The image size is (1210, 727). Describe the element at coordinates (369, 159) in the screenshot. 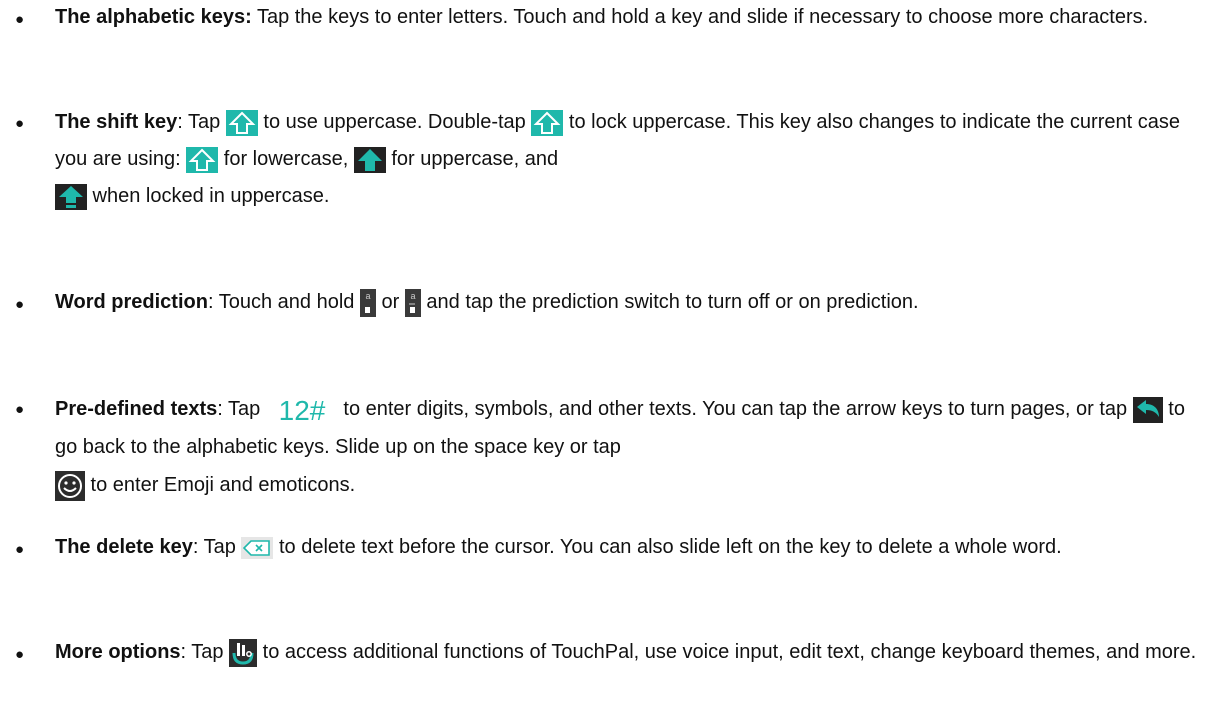

I see `shift-filled-icon` at that location.